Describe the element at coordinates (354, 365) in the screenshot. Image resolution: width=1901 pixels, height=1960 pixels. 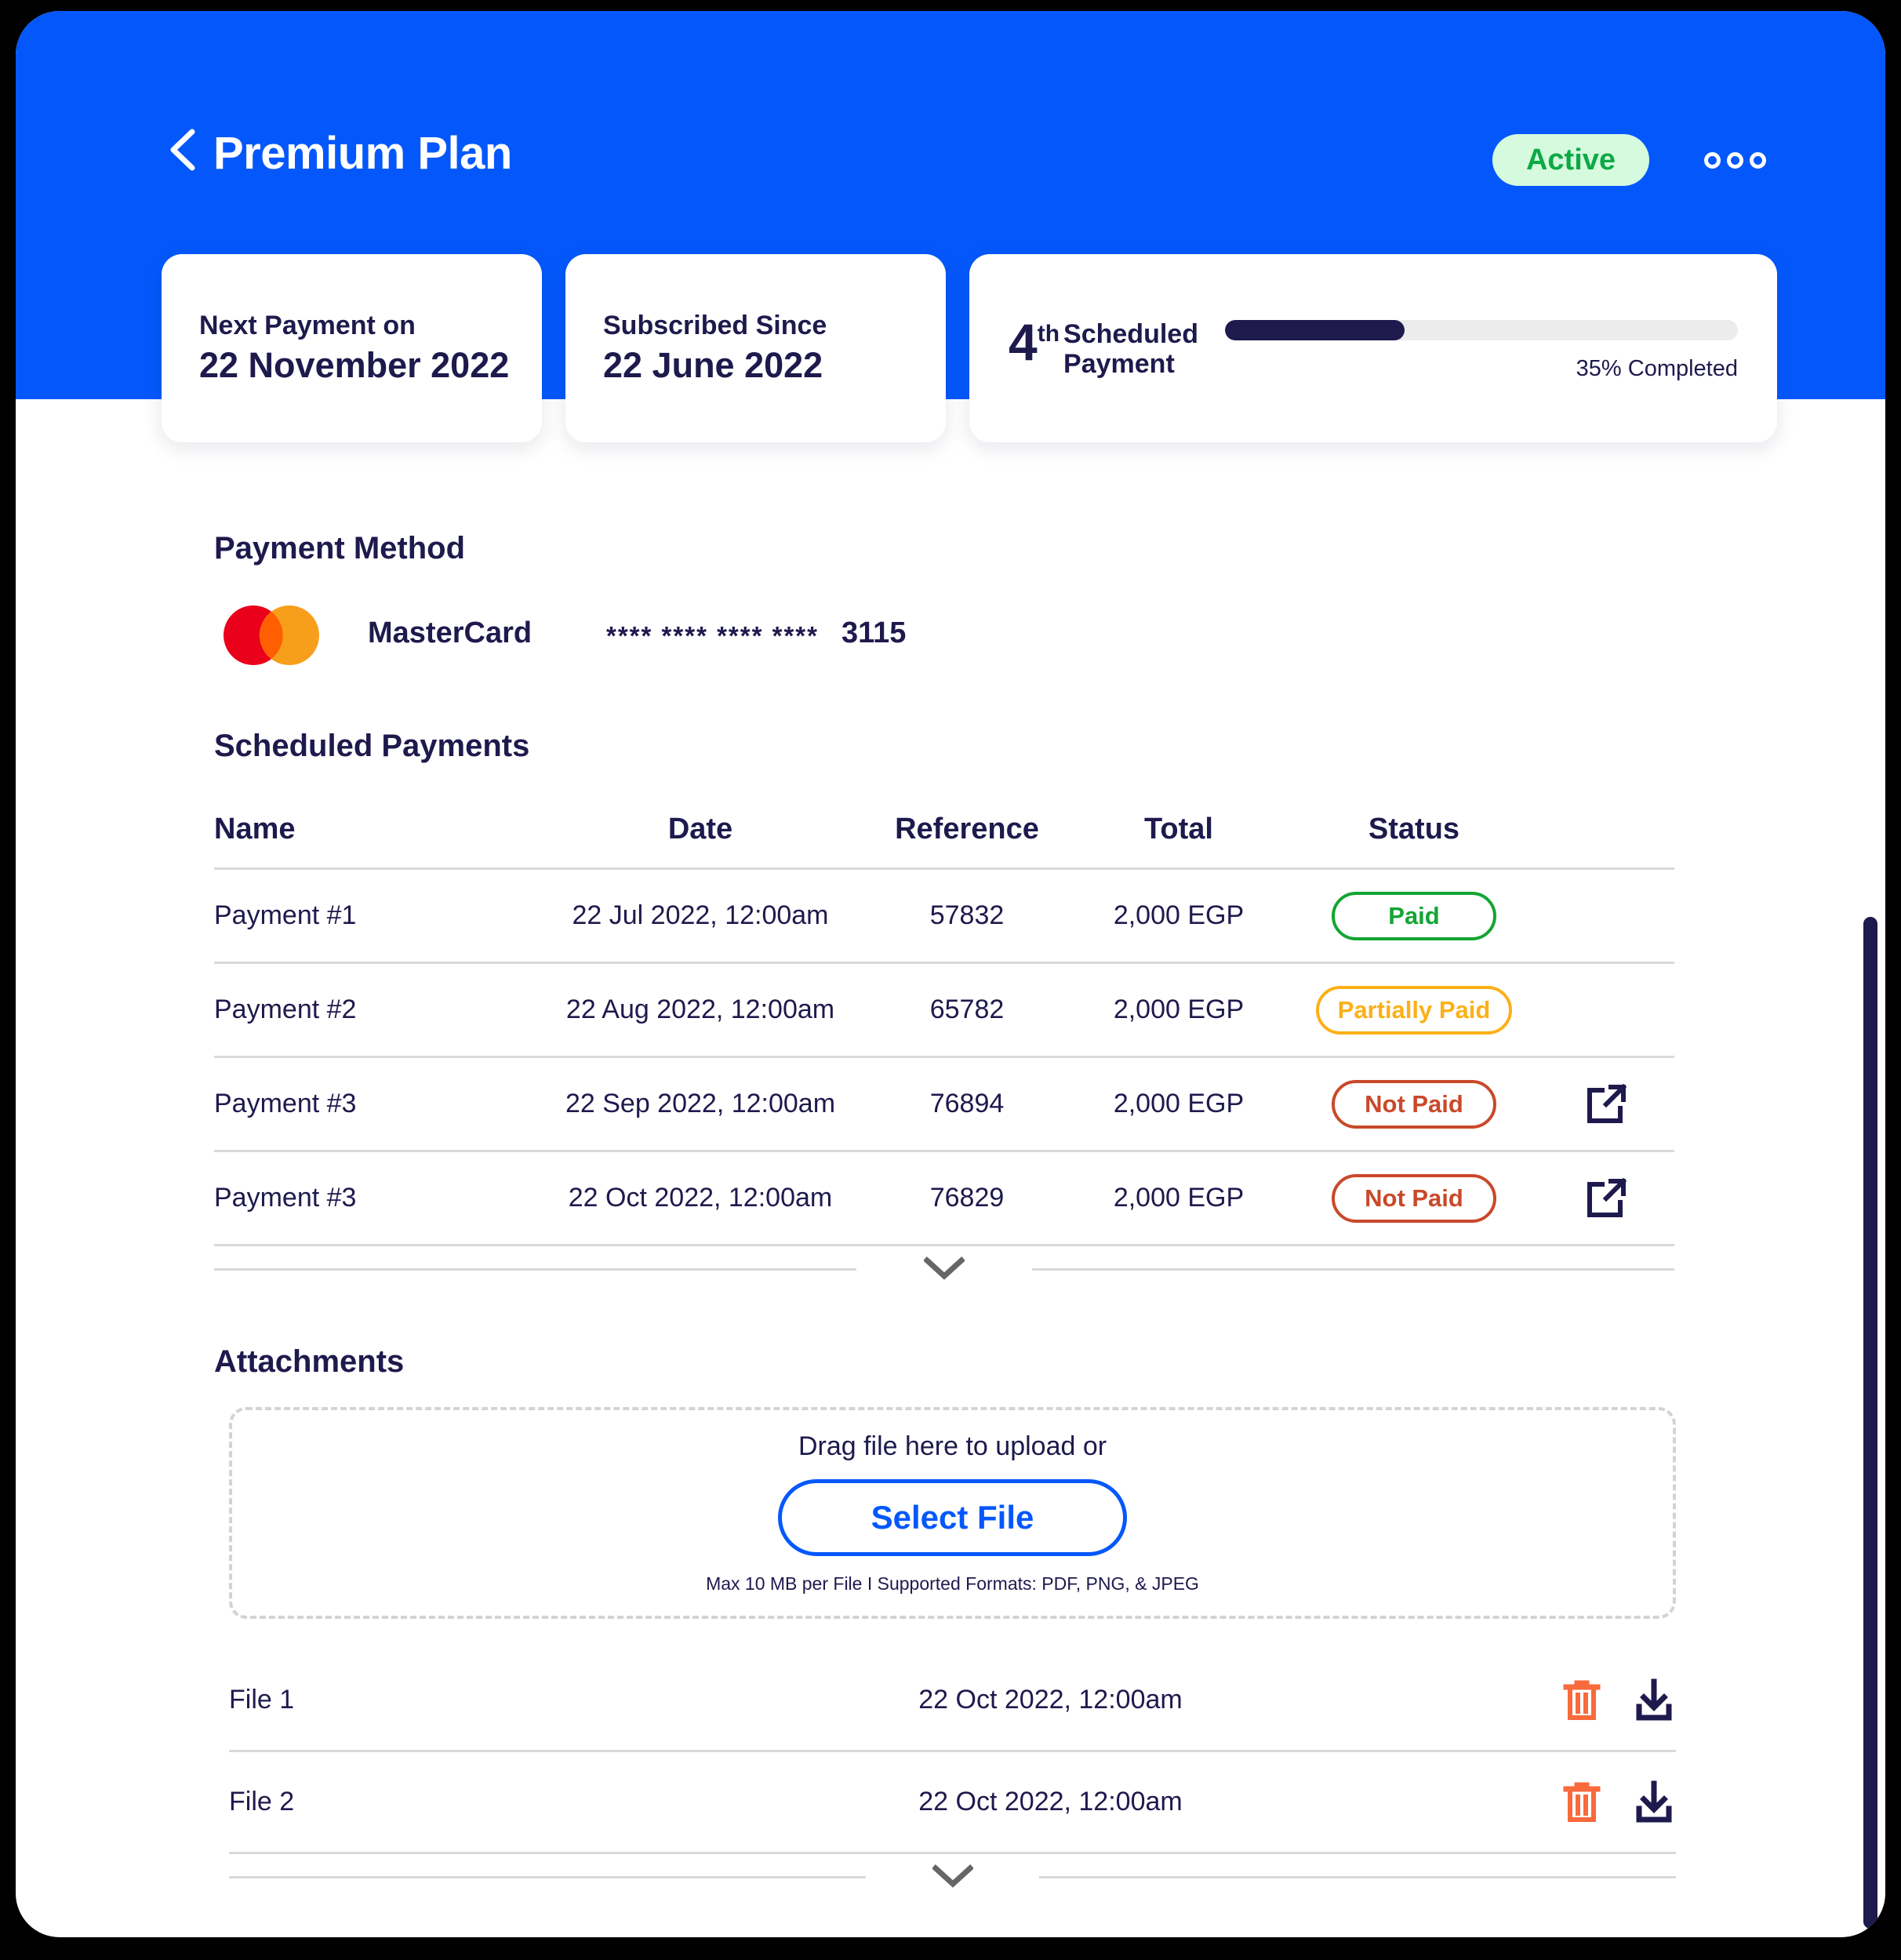
I see `next-payment-value: 22 November 2022` at that location.